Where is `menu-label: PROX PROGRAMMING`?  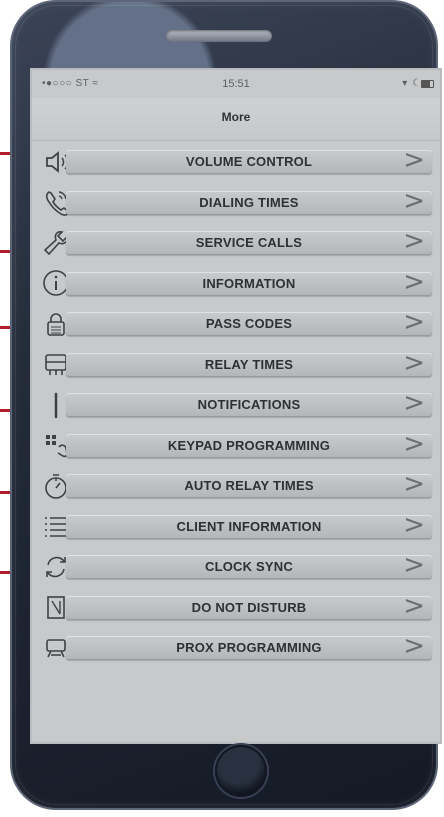
menu-label: PROX PROGRAMMING is located at coordinates (249, 647).